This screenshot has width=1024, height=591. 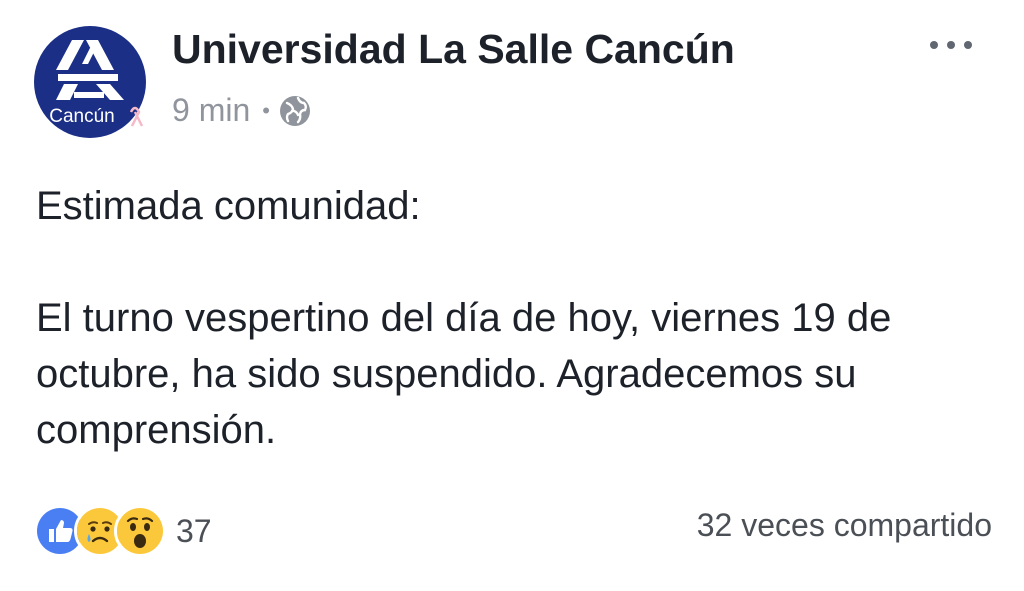 I want to click on reaction-count: 37, so click(x=194, y=531).